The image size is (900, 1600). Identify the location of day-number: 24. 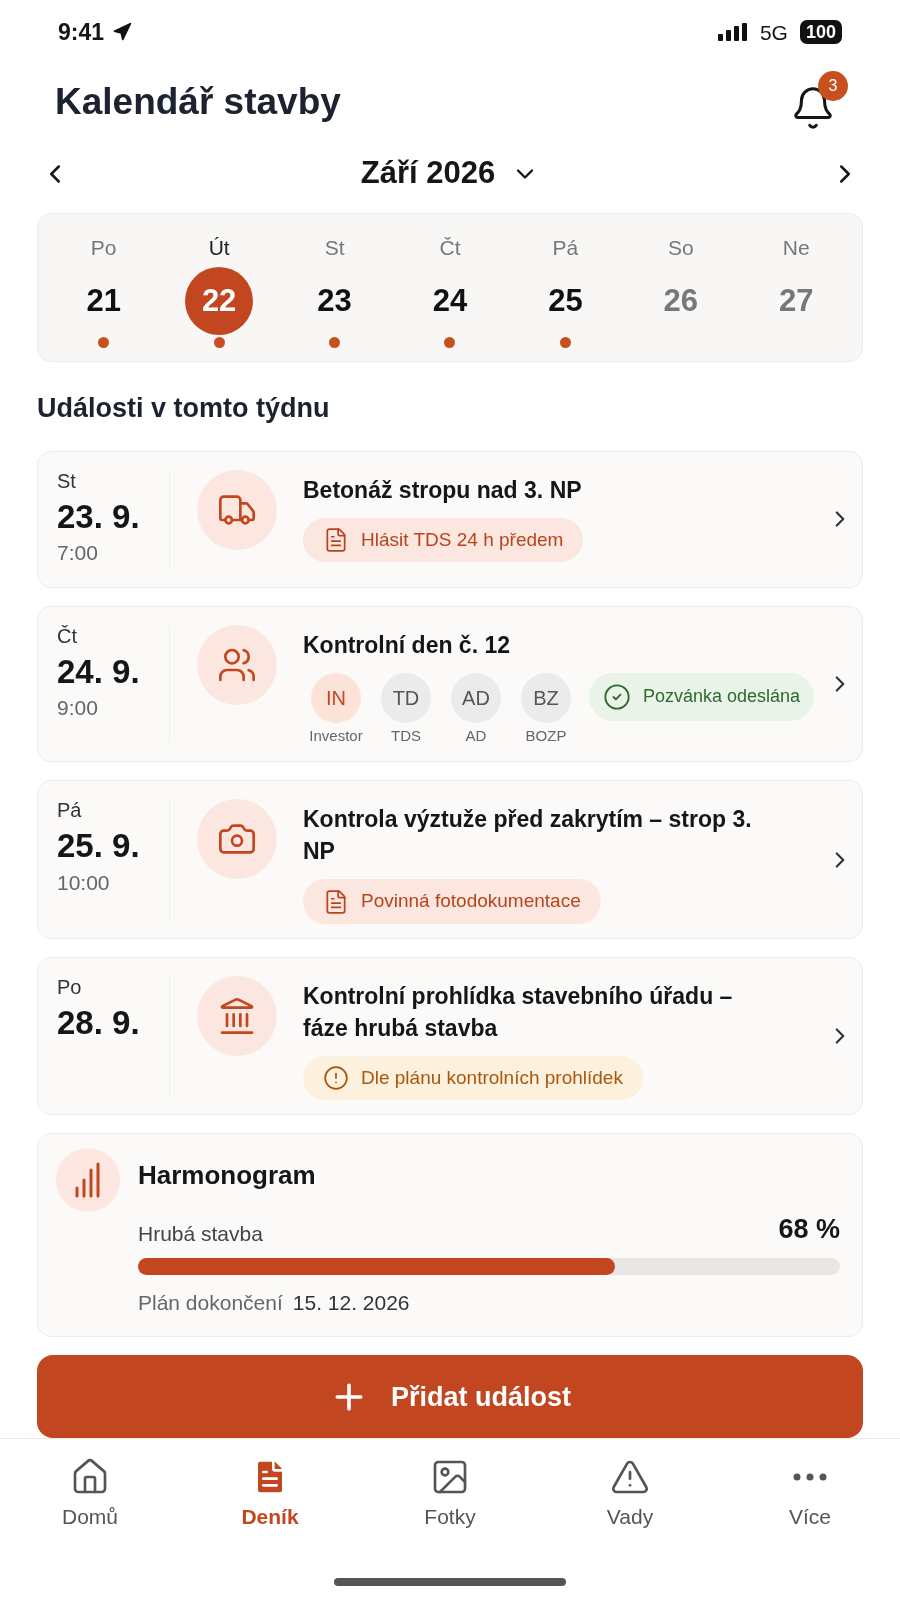
(450, 301).